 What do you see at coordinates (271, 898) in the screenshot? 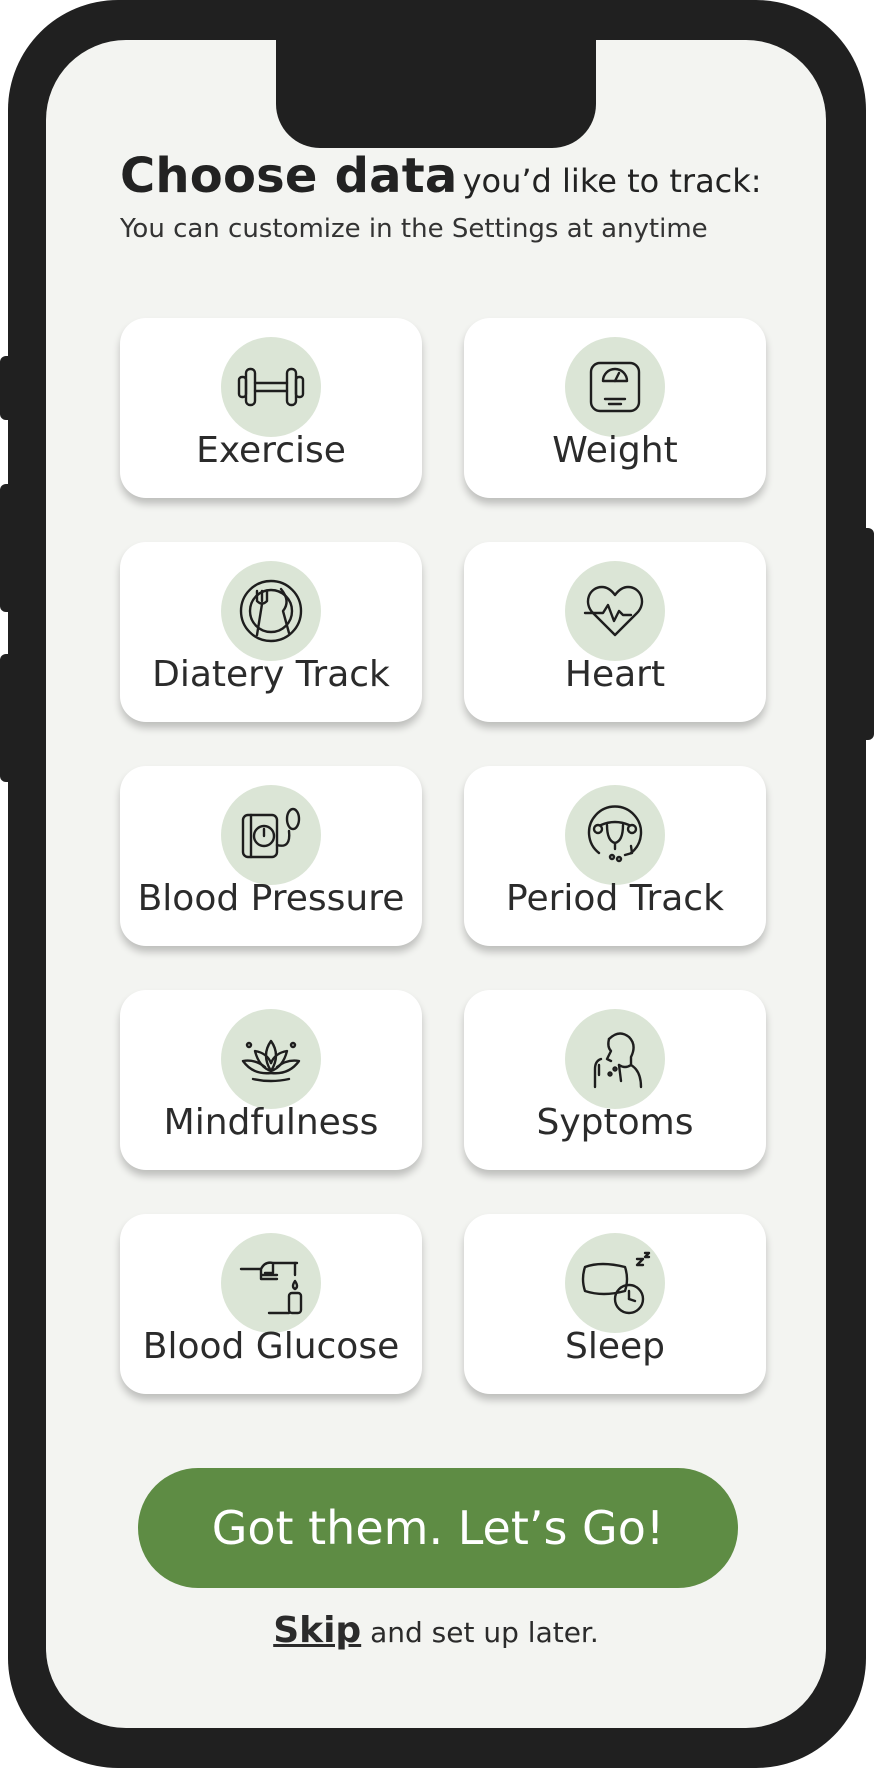
I see `option-label: Blood Pressure` at bounding box center [271, 898].